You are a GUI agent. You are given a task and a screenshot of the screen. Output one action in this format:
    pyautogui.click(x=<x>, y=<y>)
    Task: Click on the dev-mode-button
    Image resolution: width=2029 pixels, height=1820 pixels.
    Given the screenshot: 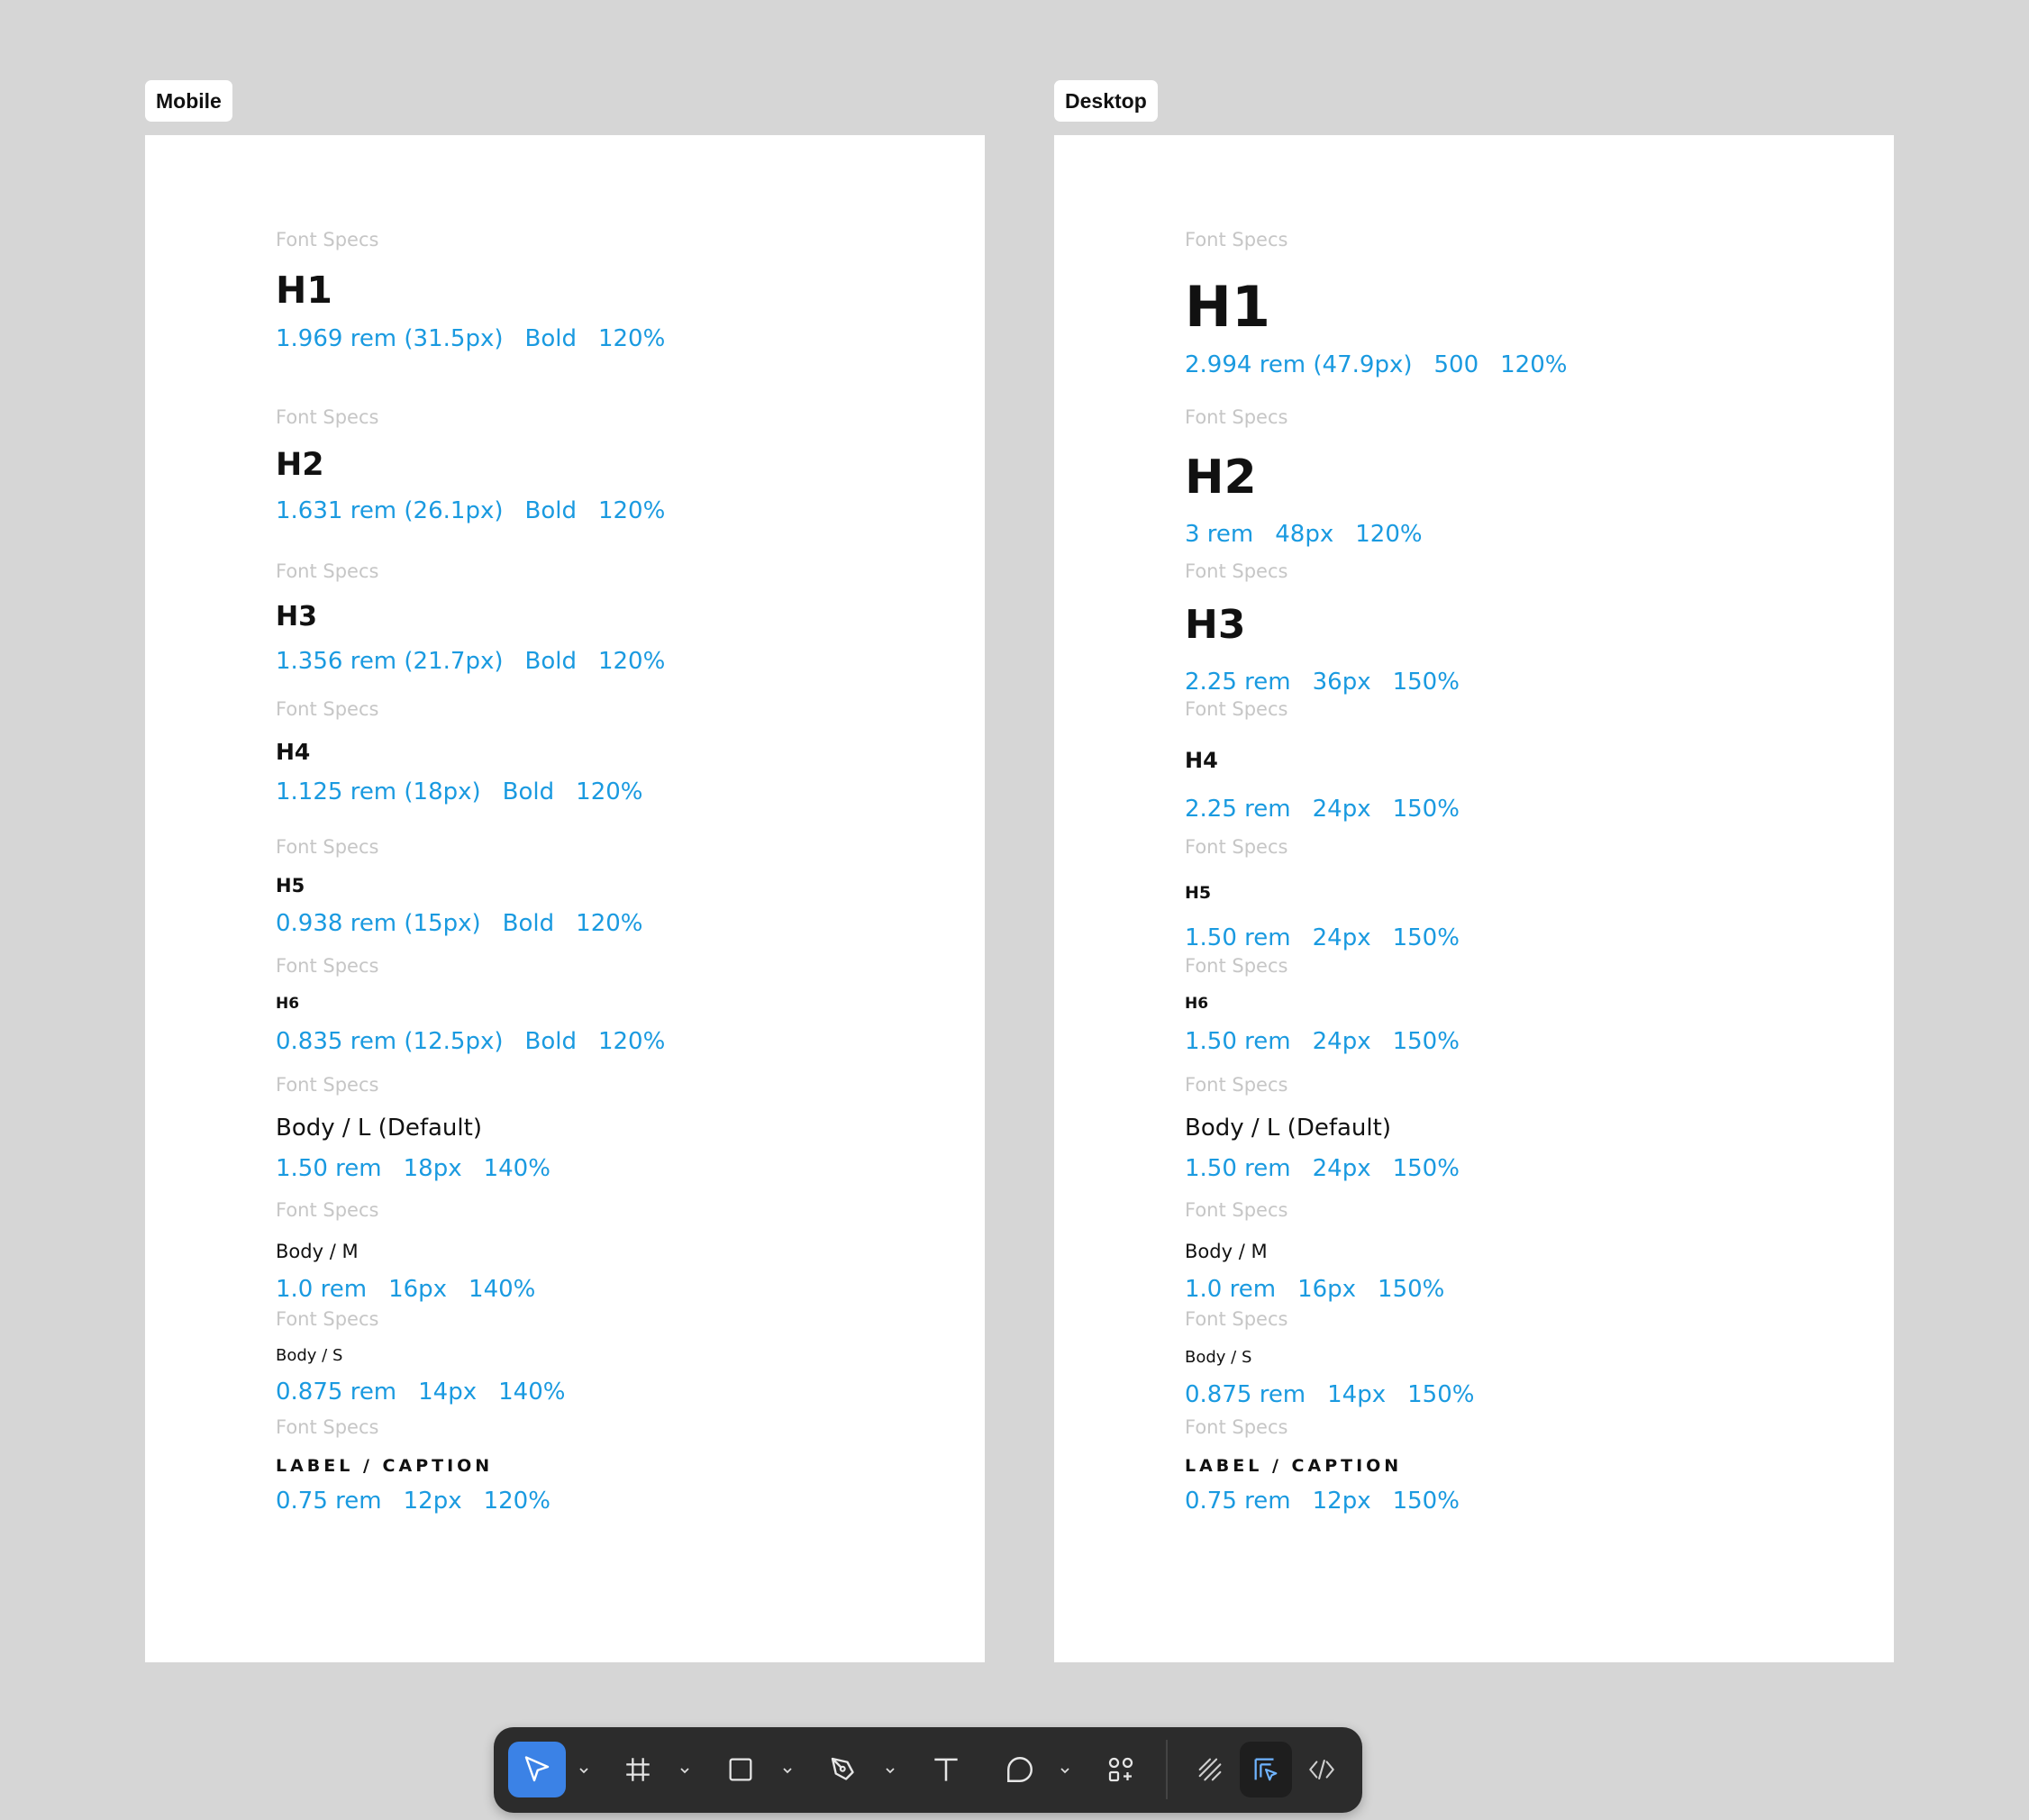 What is the action you would take?
    pyautogui.click(x=1322, y=1769)
    